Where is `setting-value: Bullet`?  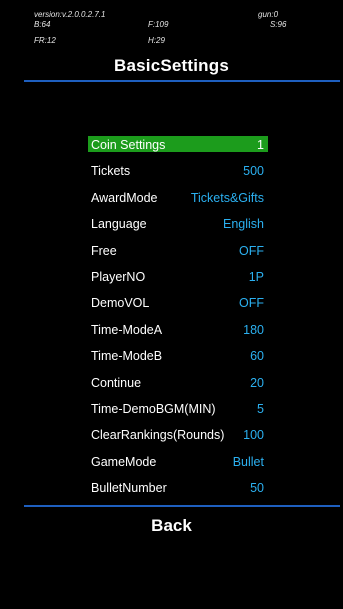
setting-value: Bullet is located at coordinates (248, 461).